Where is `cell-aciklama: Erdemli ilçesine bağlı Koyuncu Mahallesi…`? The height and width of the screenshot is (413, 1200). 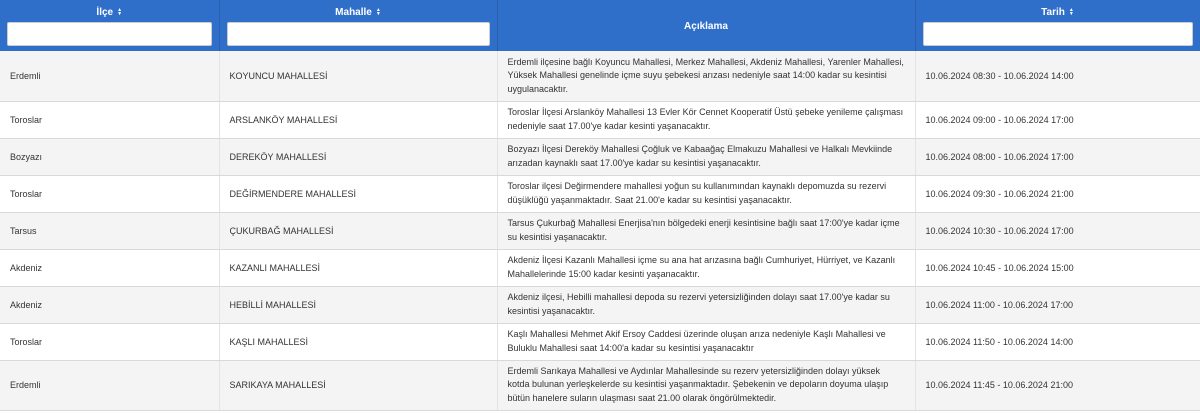 cell-aciklama: Erdemli ilçesine bağlı Koyuncu Mahallesi… is located at coordinates (706, 76).